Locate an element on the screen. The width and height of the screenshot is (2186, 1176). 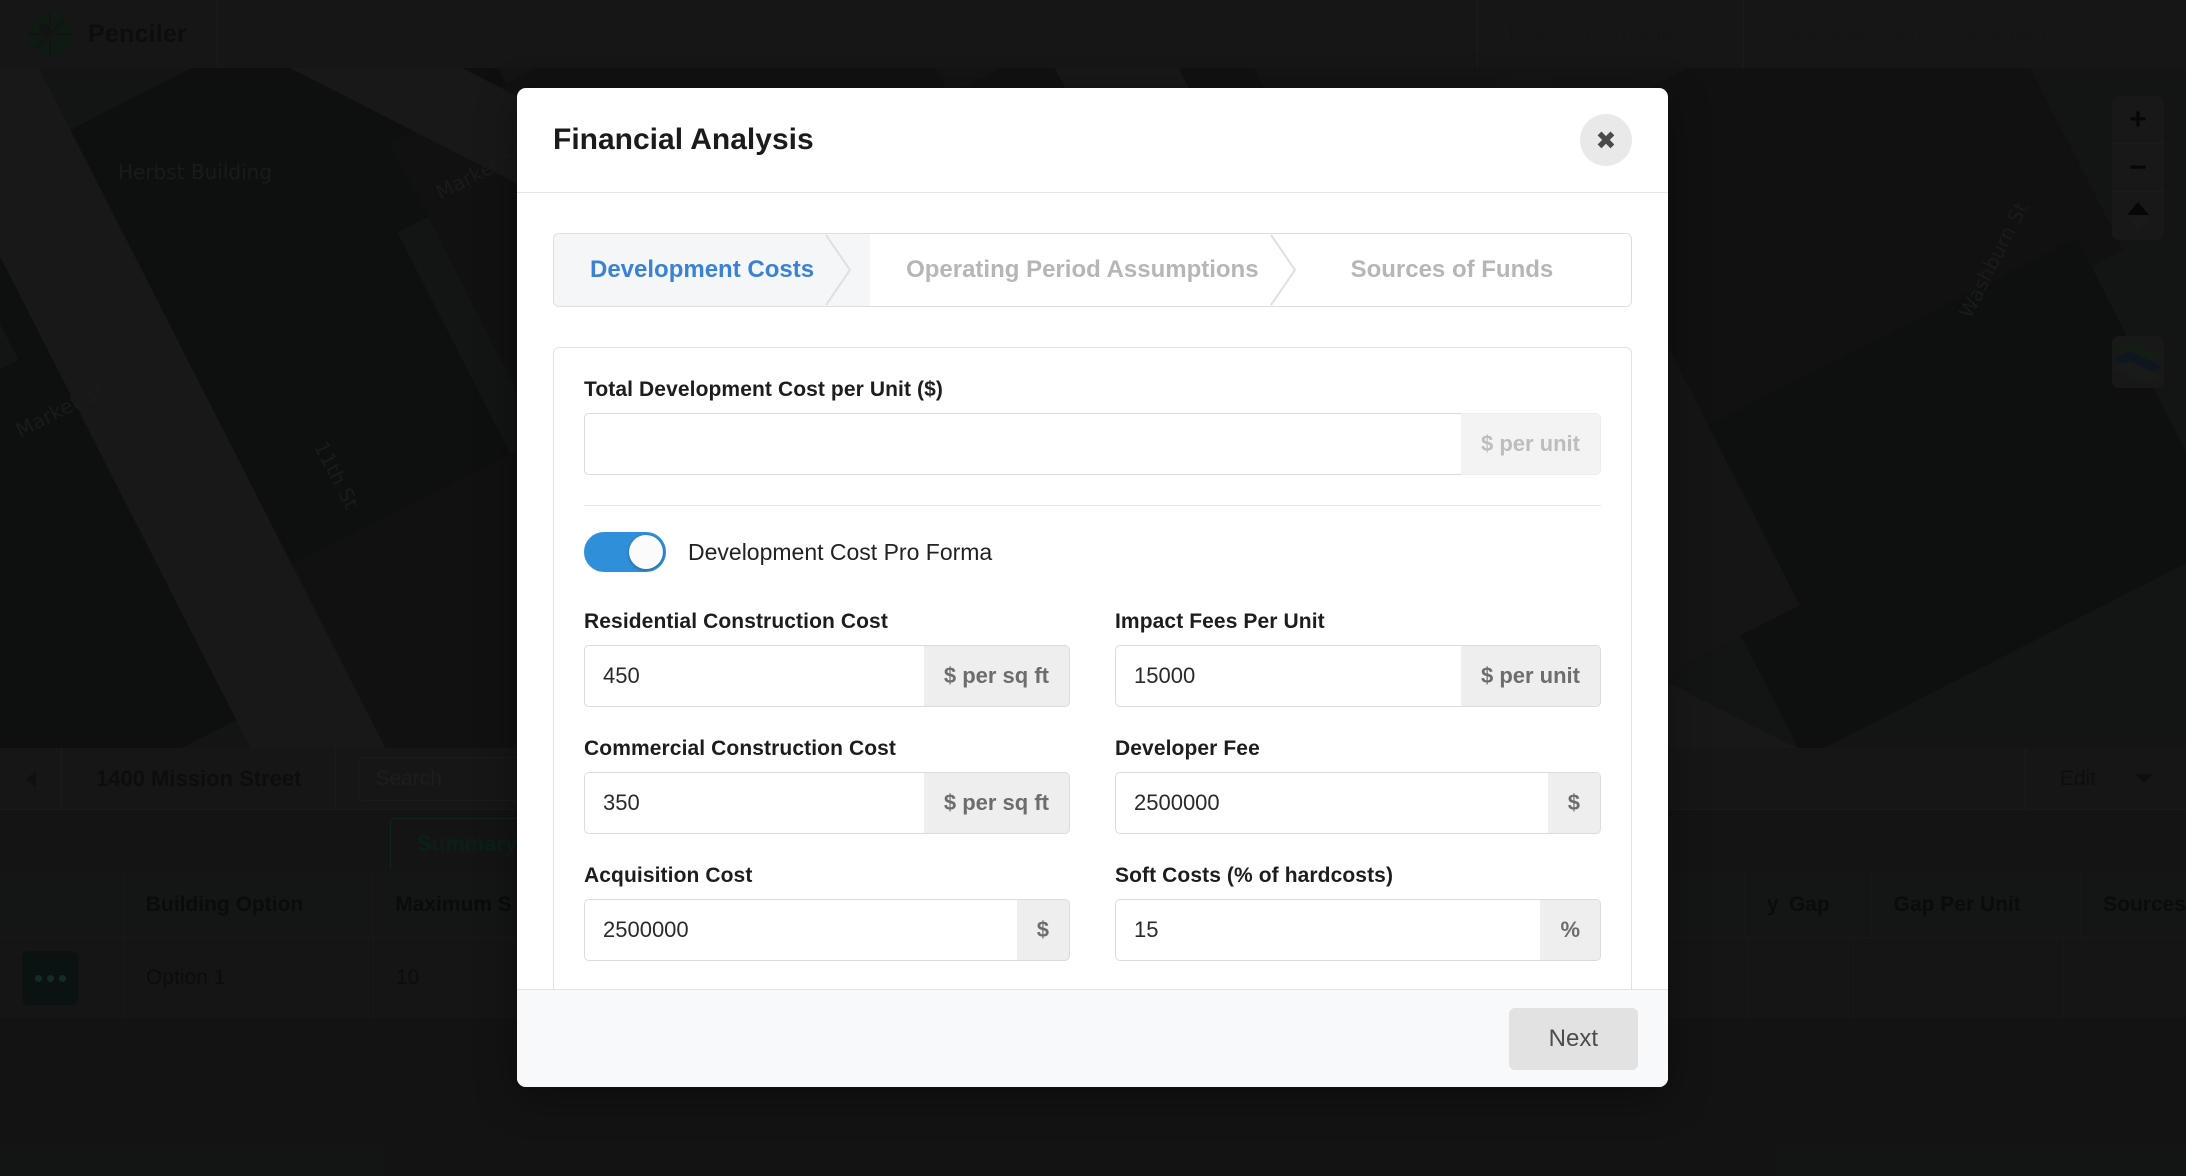
field-label: Total Development Cost per Unit ($) is located at coordinates (763, 389).